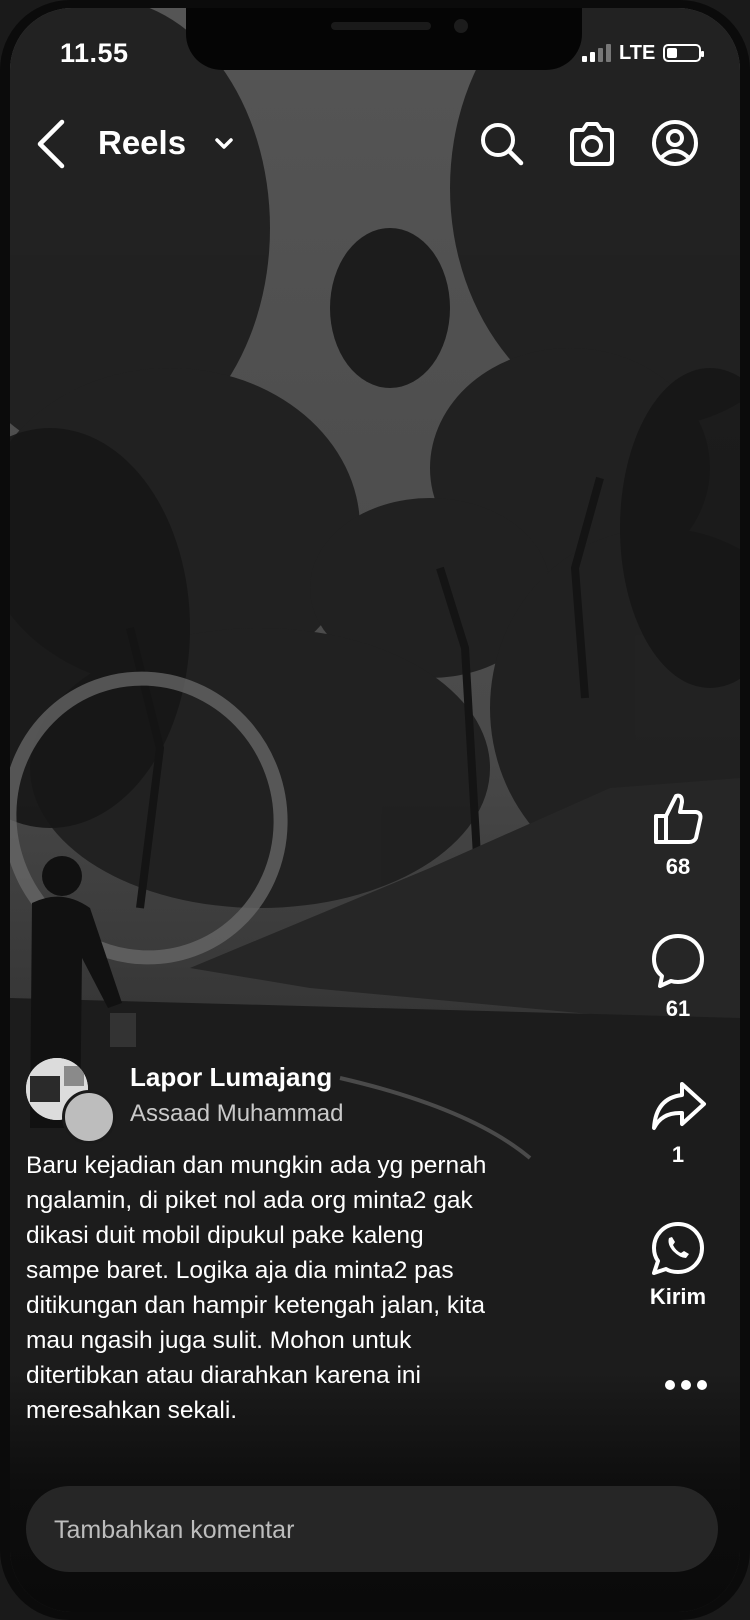  What do you see at coordinates (224, 144) in the screenshot?
I see `chevron-down-icon` at bounding box center [224, 144].